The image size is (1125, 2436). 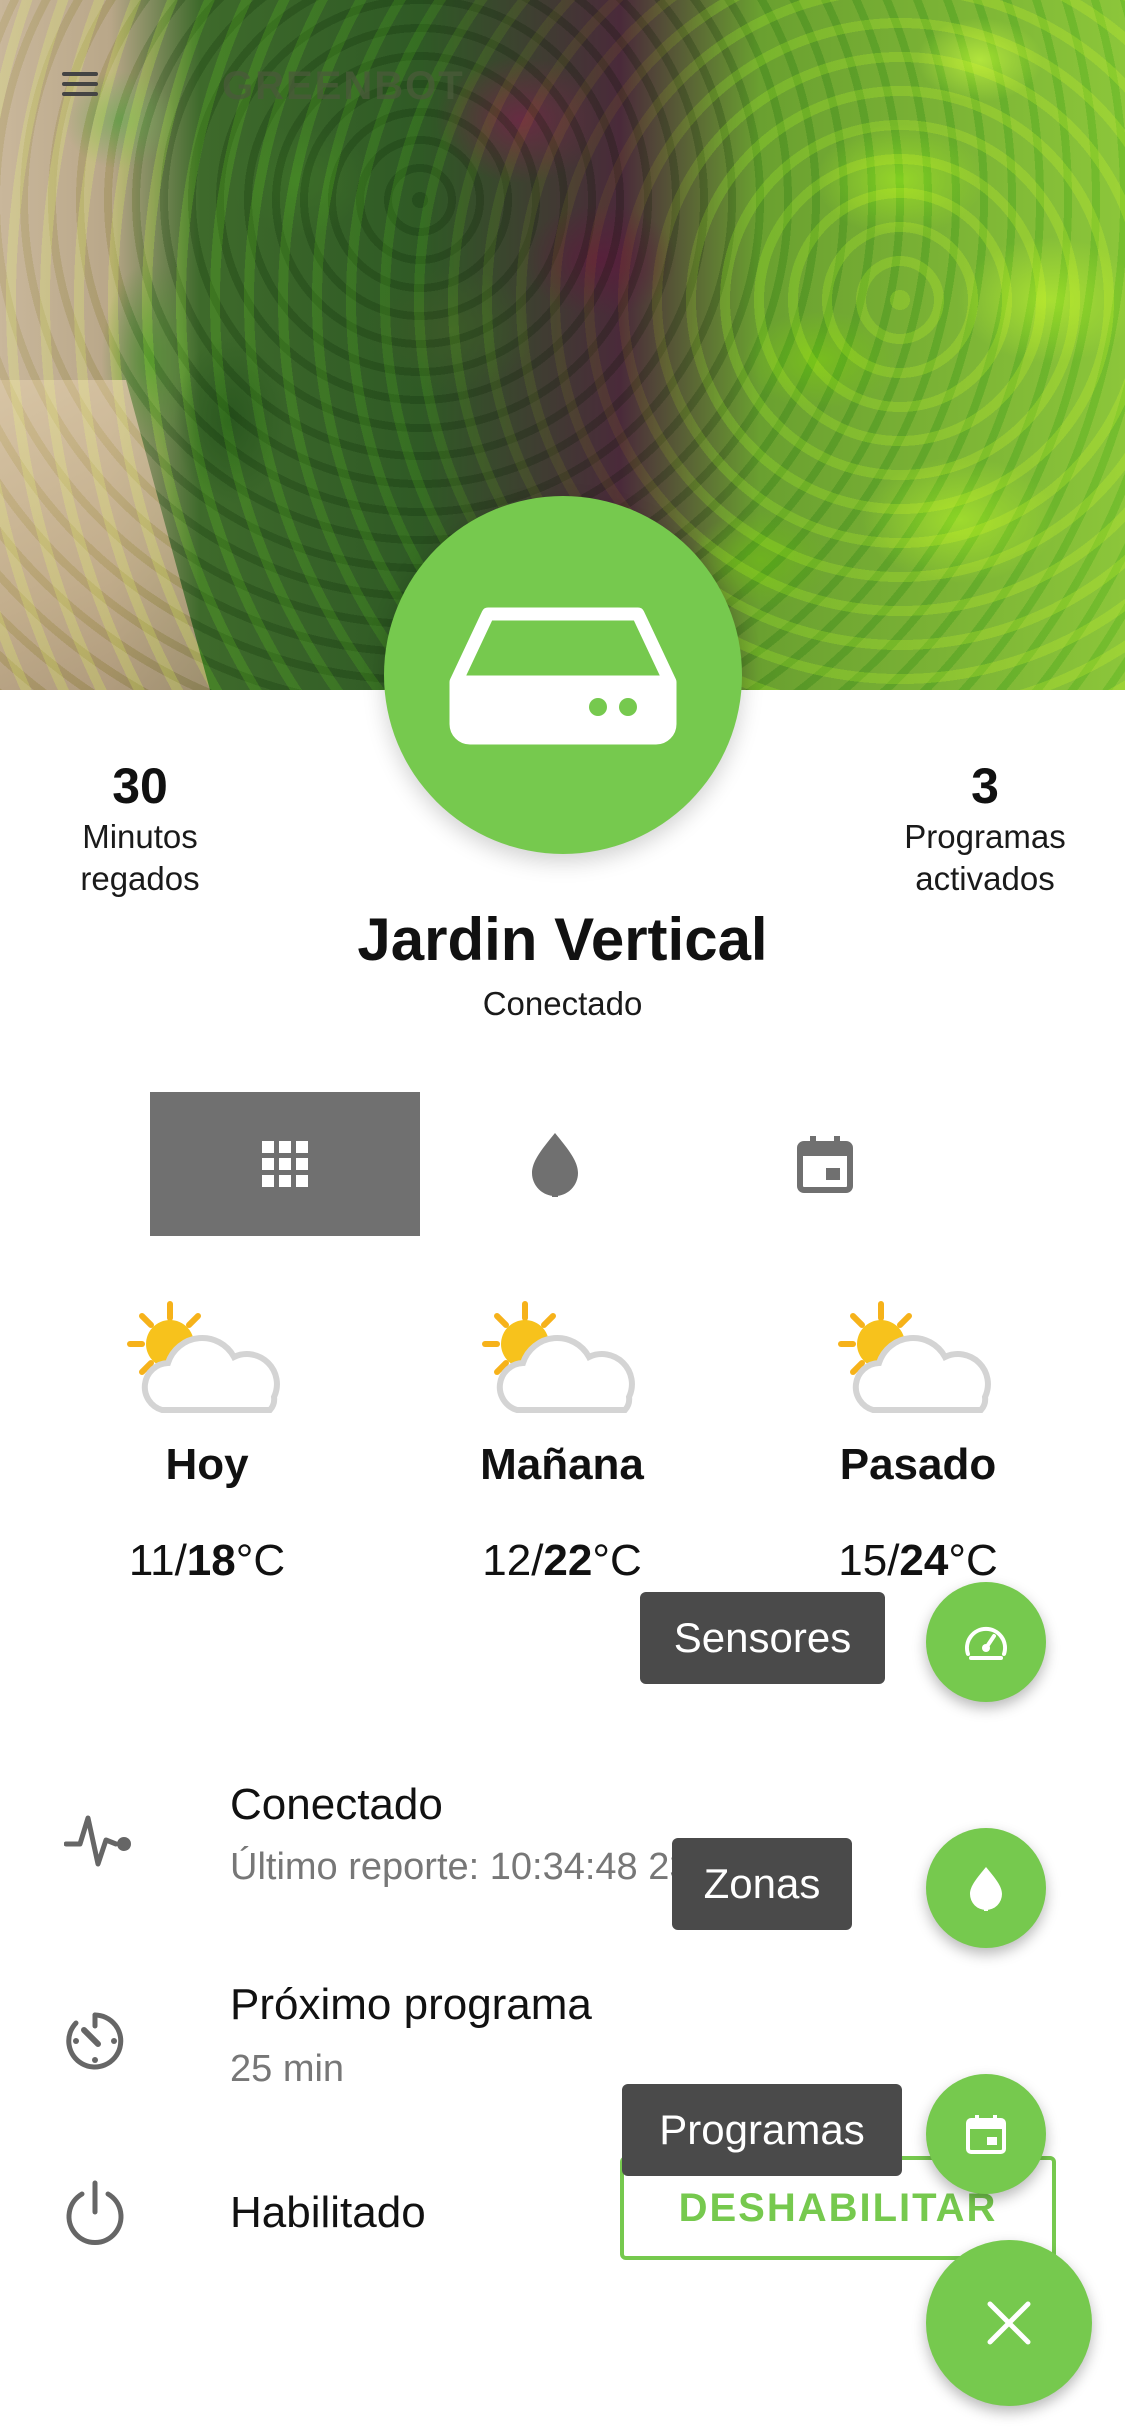 I want to click on forecast-temps: 15/24°C, so click(x=918, y=1560).